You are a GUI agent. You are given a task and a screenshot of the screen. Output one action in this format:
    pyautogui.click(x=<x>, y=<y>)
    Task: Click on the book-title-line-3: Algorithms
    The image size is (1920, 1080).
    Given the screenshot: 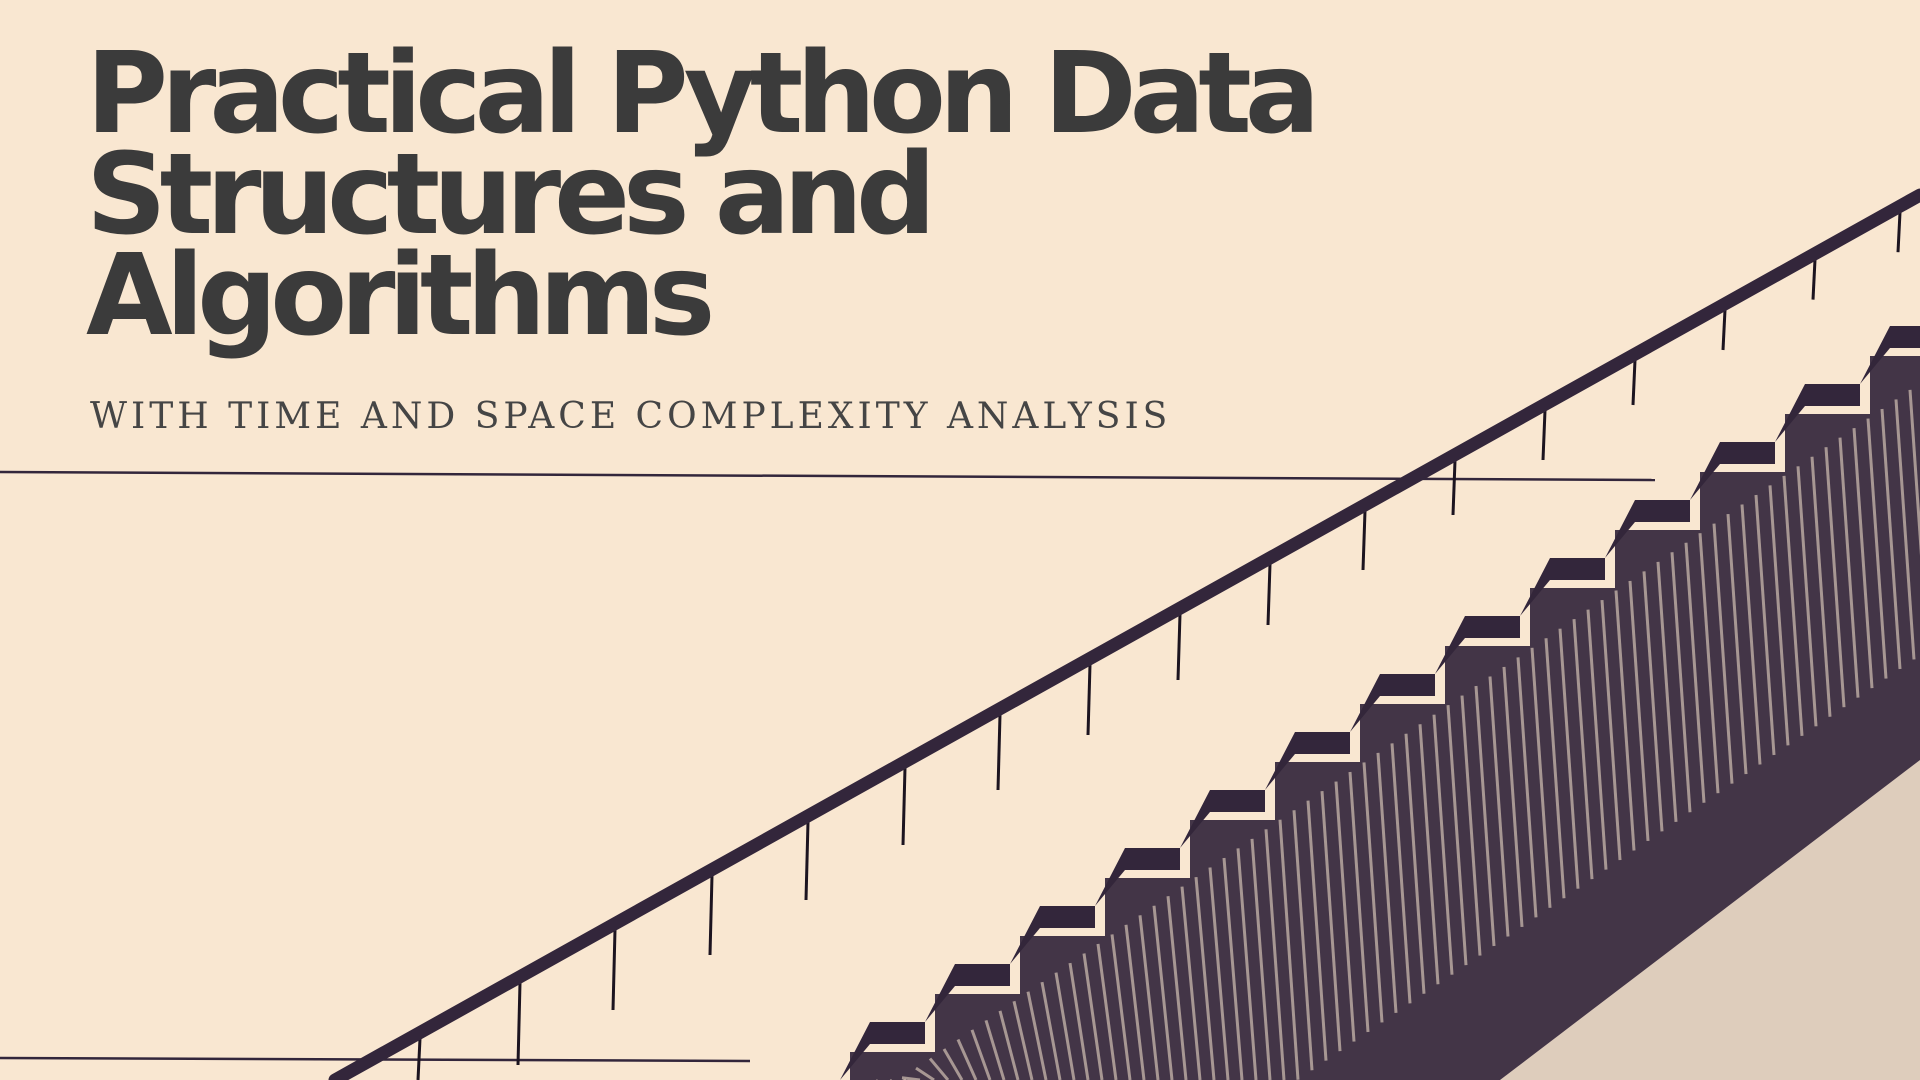 What is the action you would take?
    pyautogui.click(x=400, y=296)
    